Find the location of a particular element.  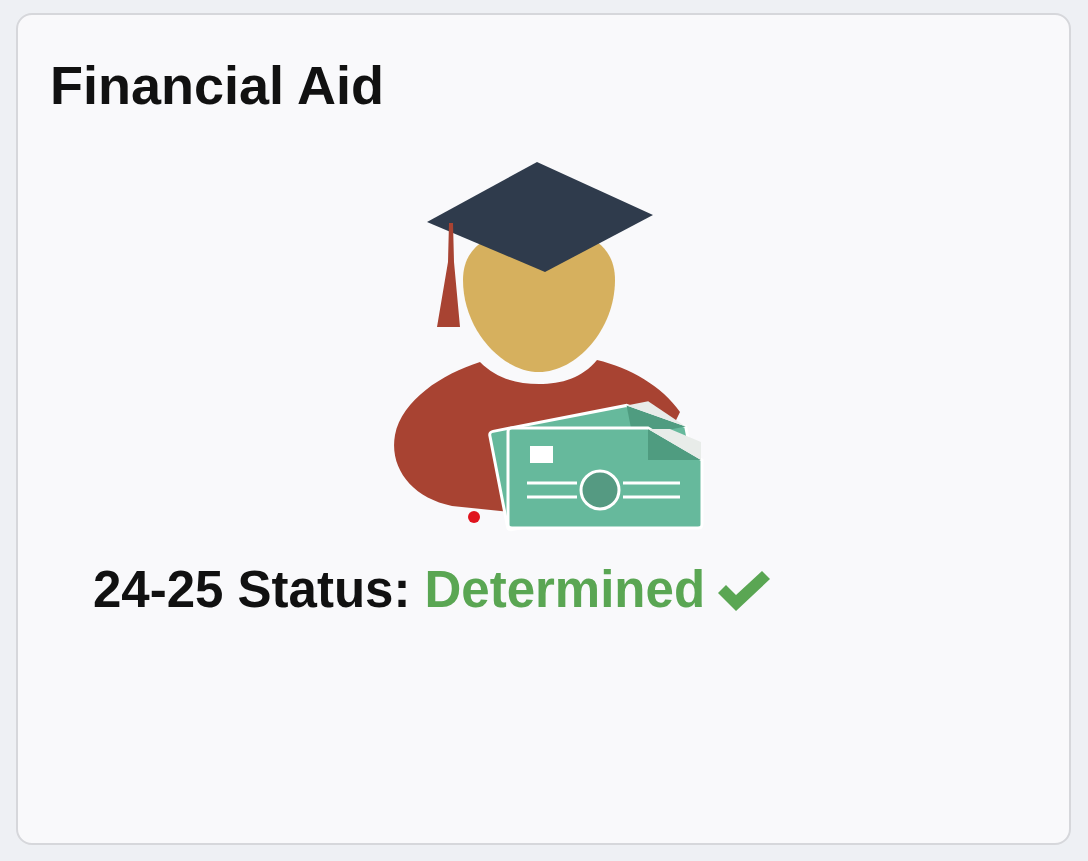

status-label: 24-25 Status: is located at coordinates (252, 589).